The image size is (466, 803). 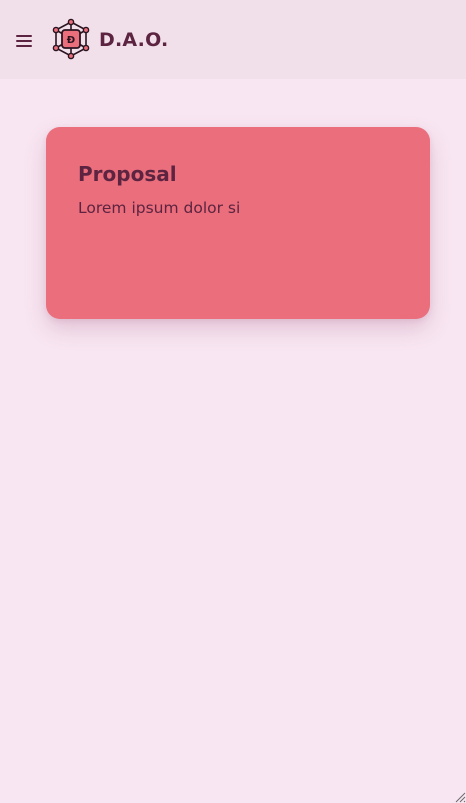 I want to click on proposal-description: Lorem ipsum dolor si, so click(x=159, y=208).